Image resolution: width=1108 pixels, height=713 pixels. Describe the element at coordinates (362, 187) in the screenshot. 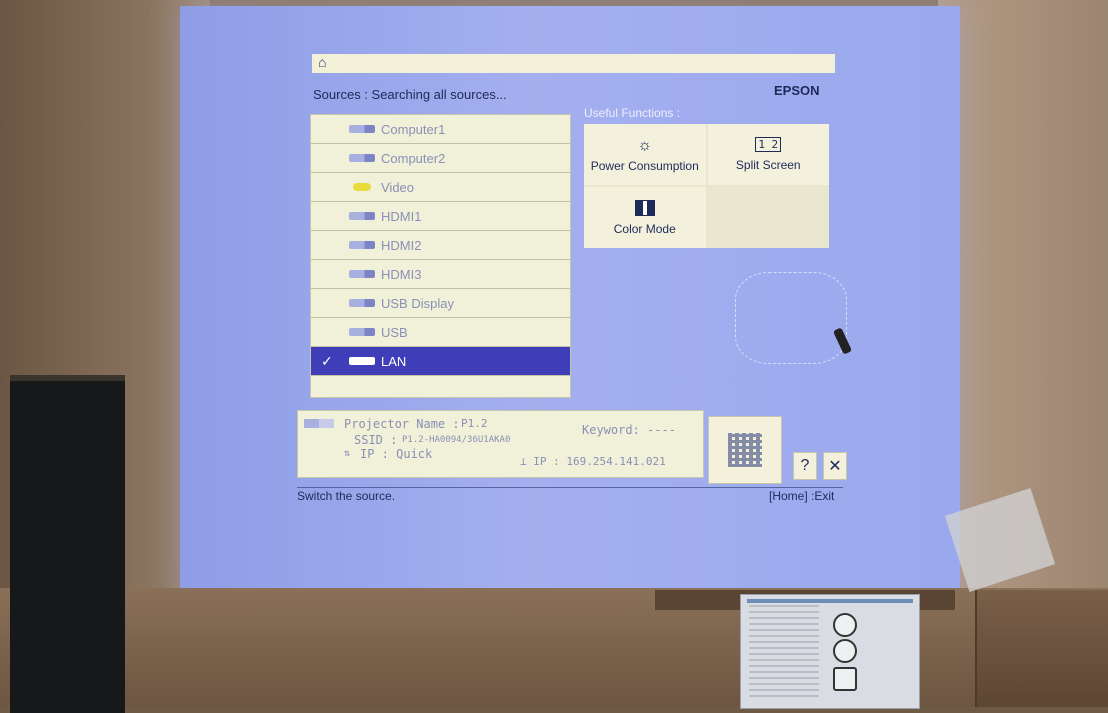

I see `video-connector-icon` at that location.